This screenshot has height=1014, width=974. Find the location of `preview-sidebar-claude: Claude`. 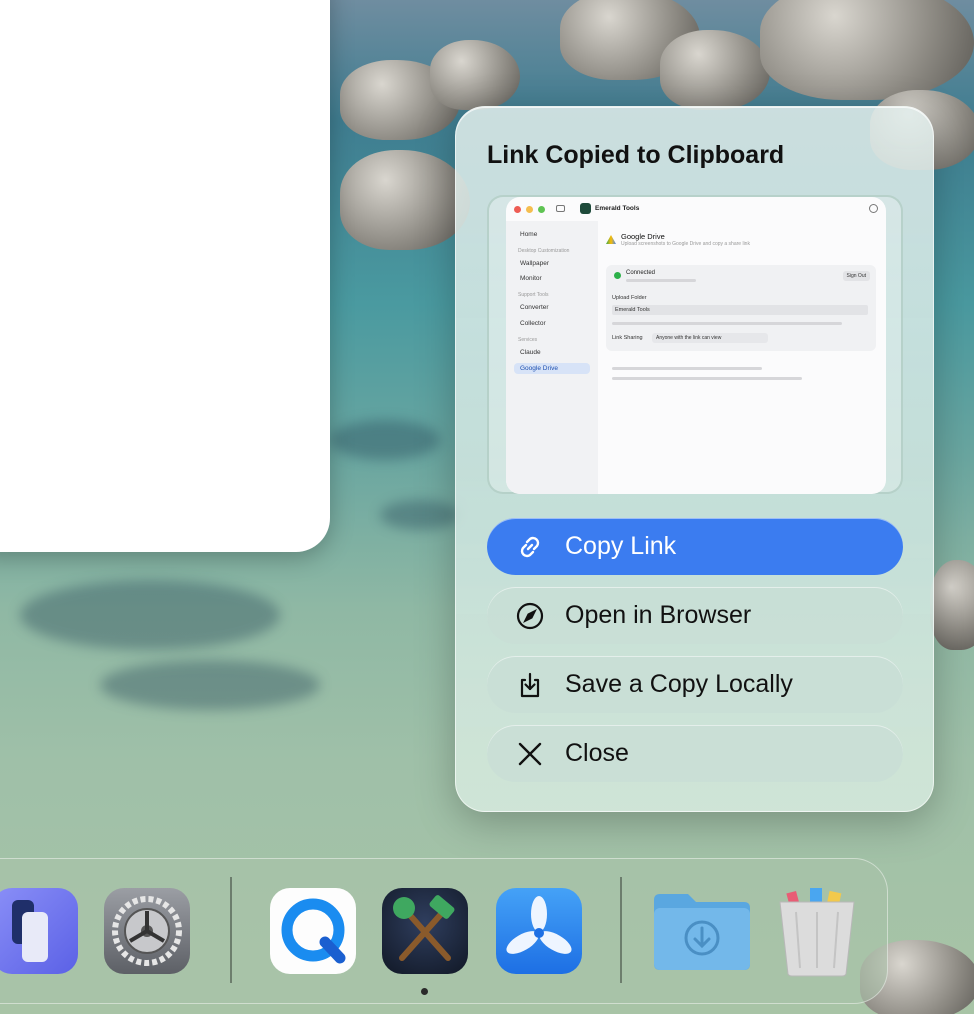

preview-sidebar-claude: Claude is located at coordinates (530, 352).